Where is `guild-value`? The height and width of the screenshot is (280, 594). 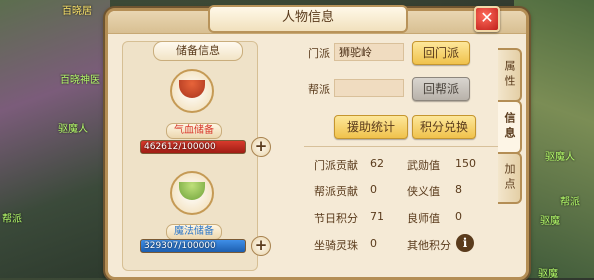
guild-value is located at coordinates (369, 88).